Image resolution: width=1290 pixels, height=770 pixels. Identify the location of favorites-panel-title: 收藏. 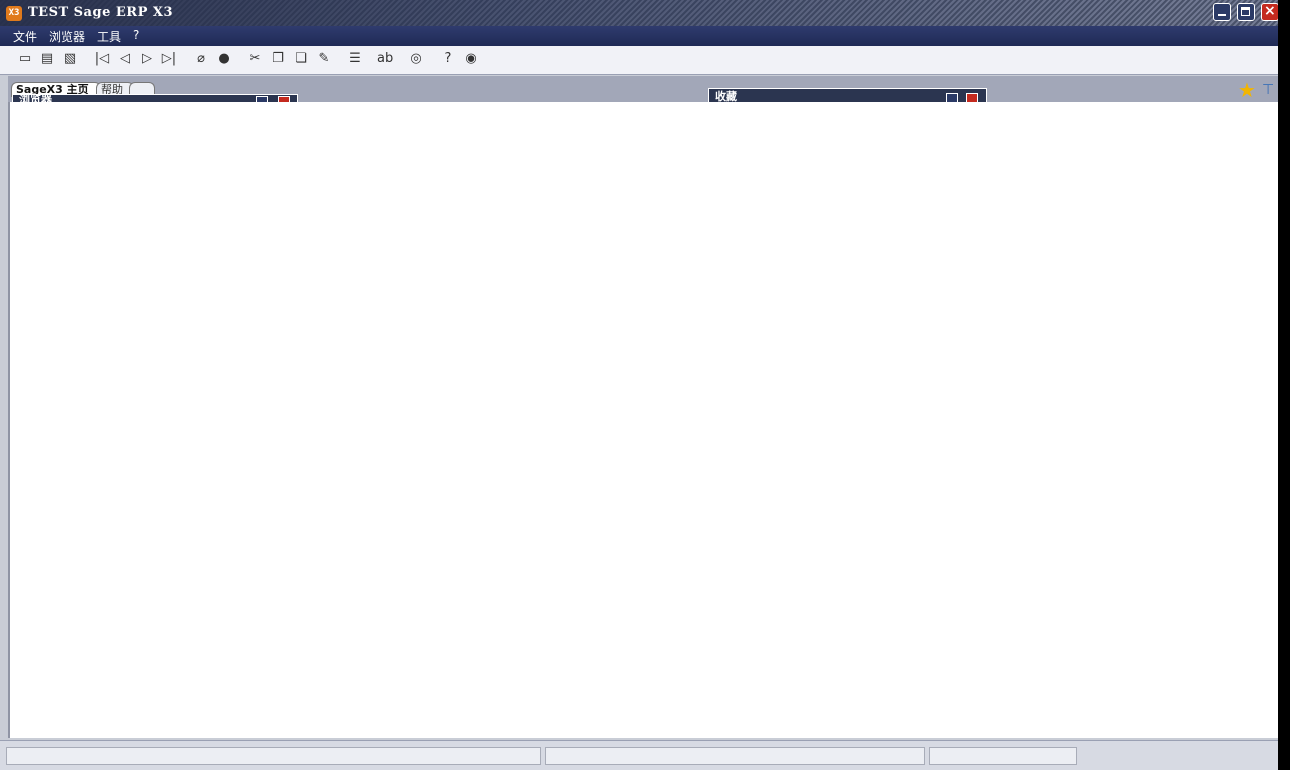
(726, 96).